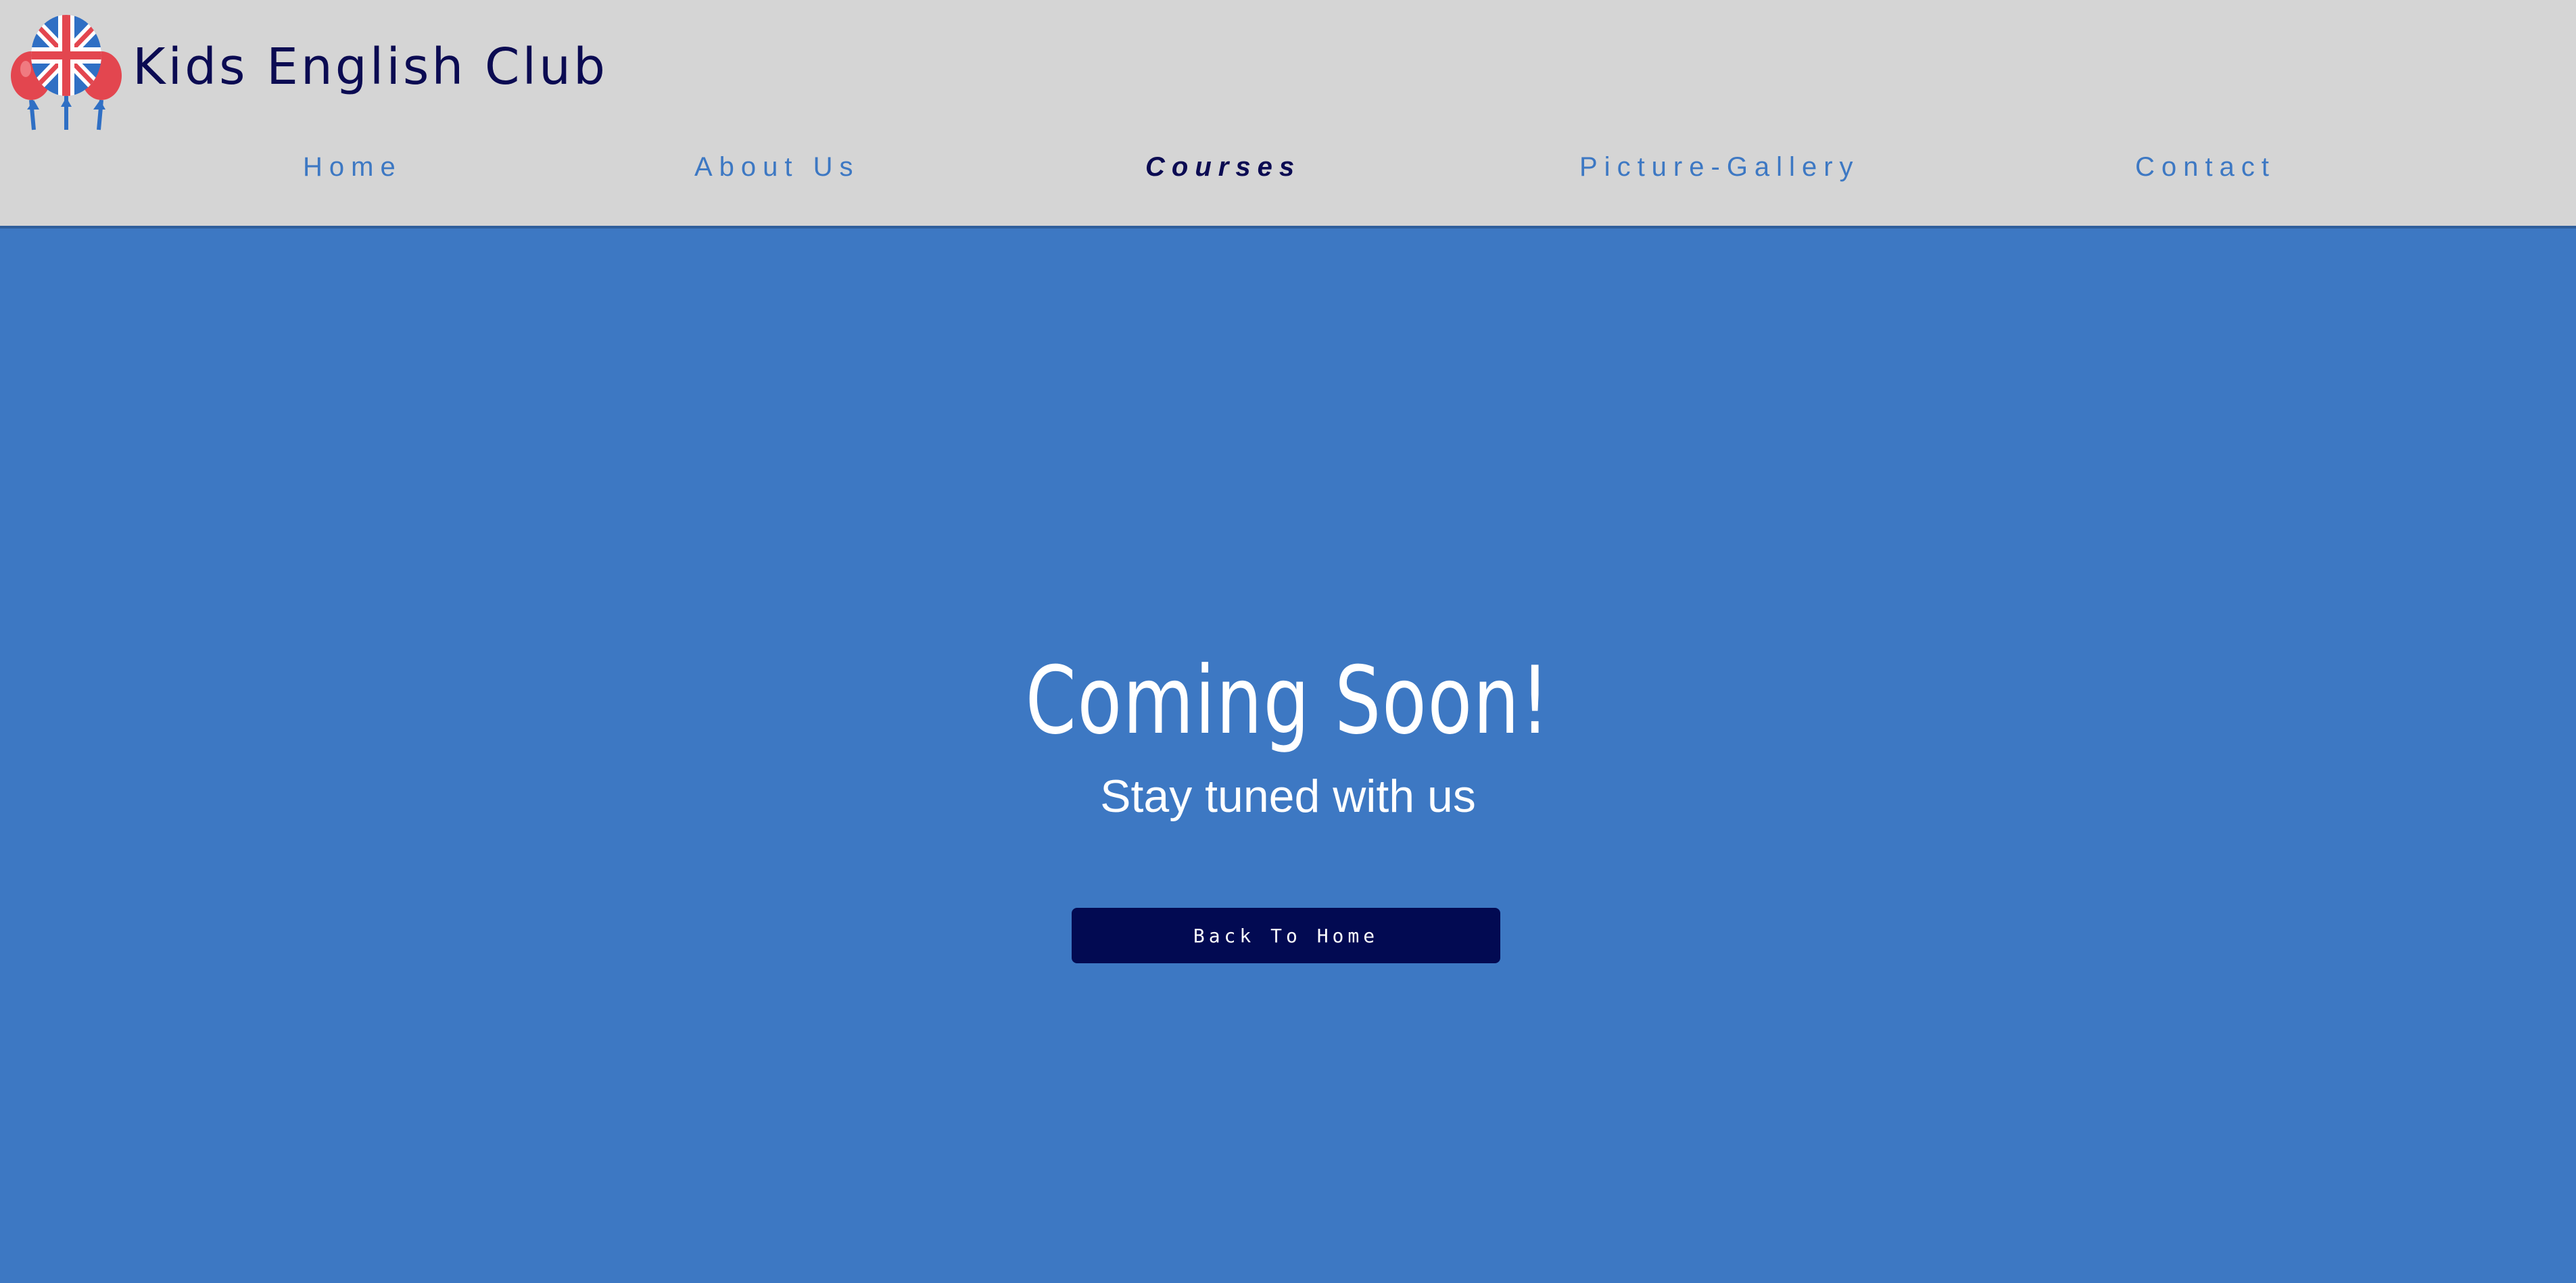 Image resolution: width=2576 pixels, height=1283 pixels. I want to click on nav-item-home: Home, so click(352, 167).